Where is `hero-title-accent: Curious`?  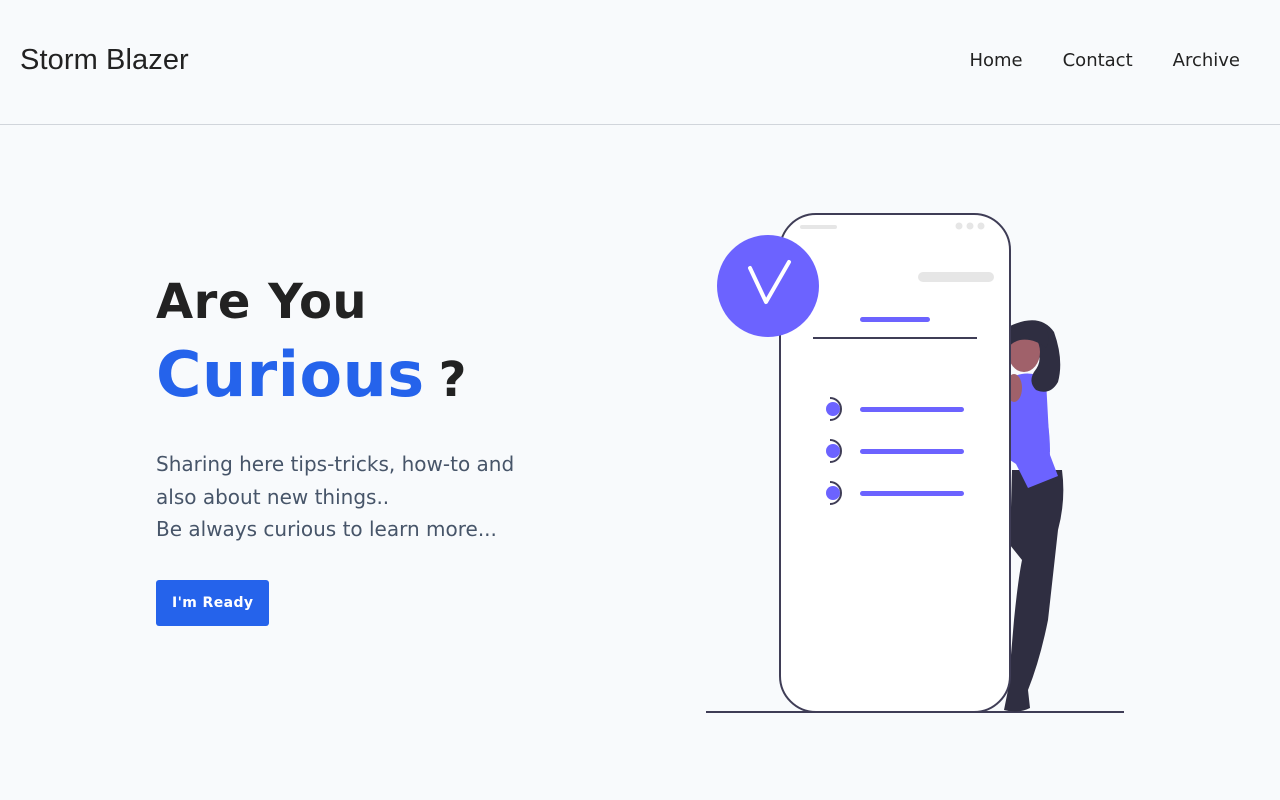 hero-title-accent: Curious is located at coordinates (290, 374).